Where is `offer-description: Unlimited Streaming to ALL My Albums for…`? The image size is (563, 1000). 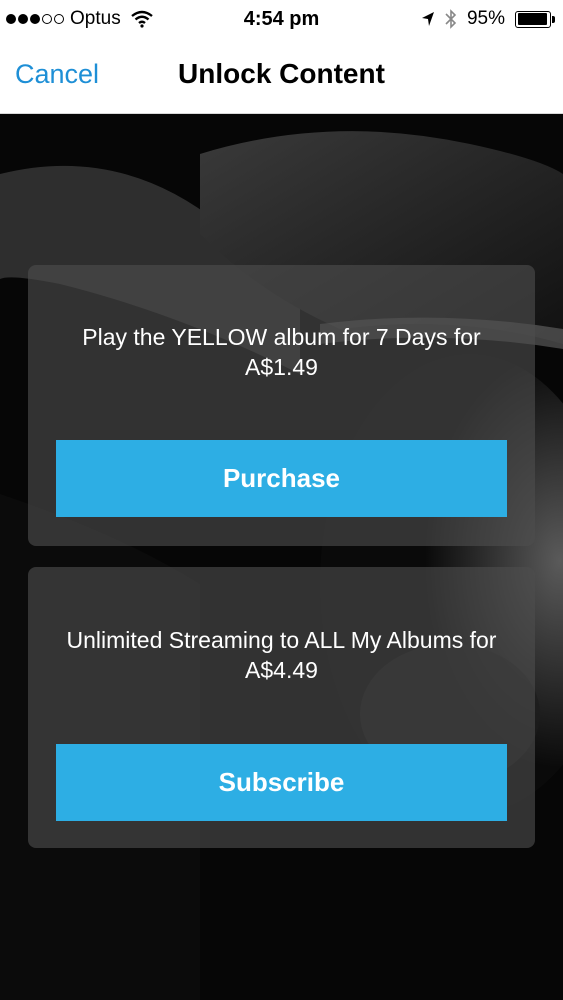 offer-description: Unlimited Streaming to ALL My Albums for… is located at coordinates (281, 655).